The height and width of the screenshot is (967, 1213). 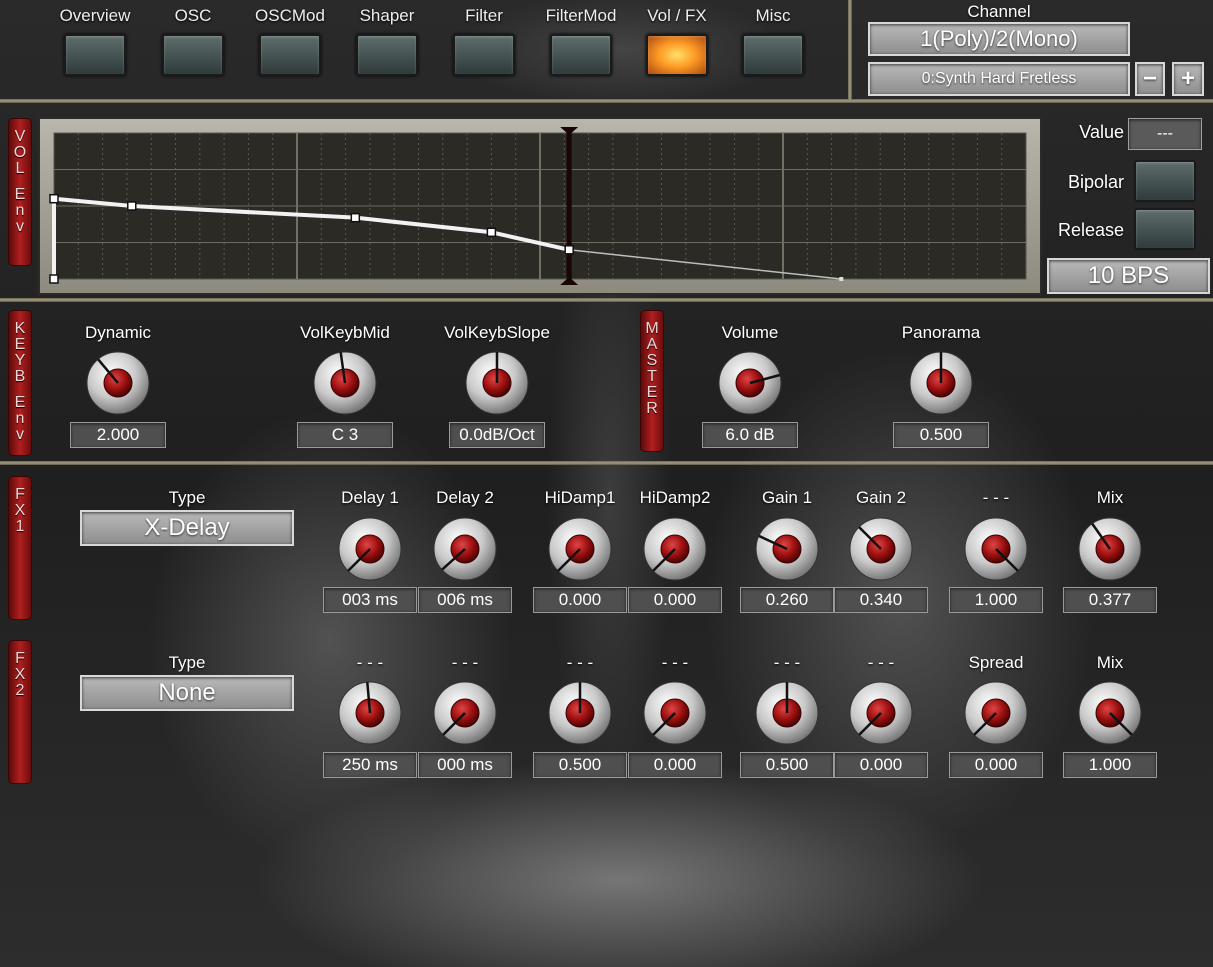 What do you see at coordinates (20, 712) in the screenshot?
I see `fx2-tab: FX2` at bounding box center [20, 712].